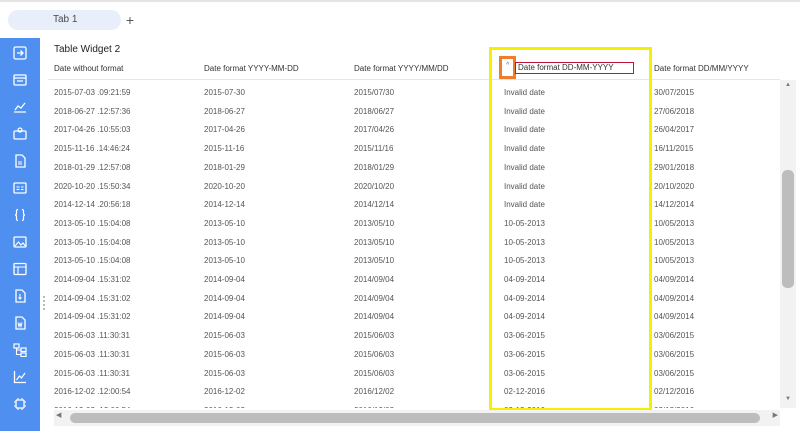 This screenshot has width=800, height=431. What do you see at coordinates (674, 205) in the screenshot?
I see `table-cell: 14/12/2014` at bounding box center [674, 205].